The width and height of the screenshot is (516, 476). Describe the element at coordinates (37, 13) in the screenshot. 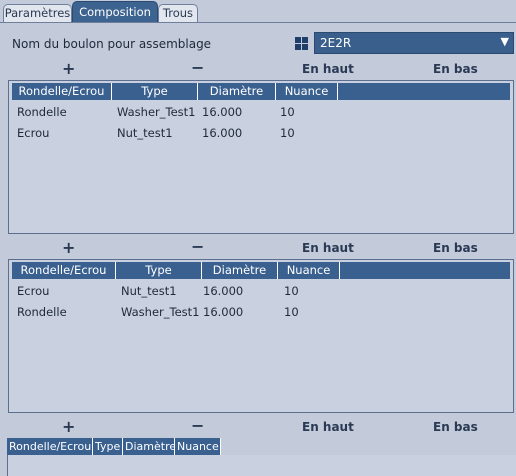

I see `tab-parametres: Paramètres` at that location.